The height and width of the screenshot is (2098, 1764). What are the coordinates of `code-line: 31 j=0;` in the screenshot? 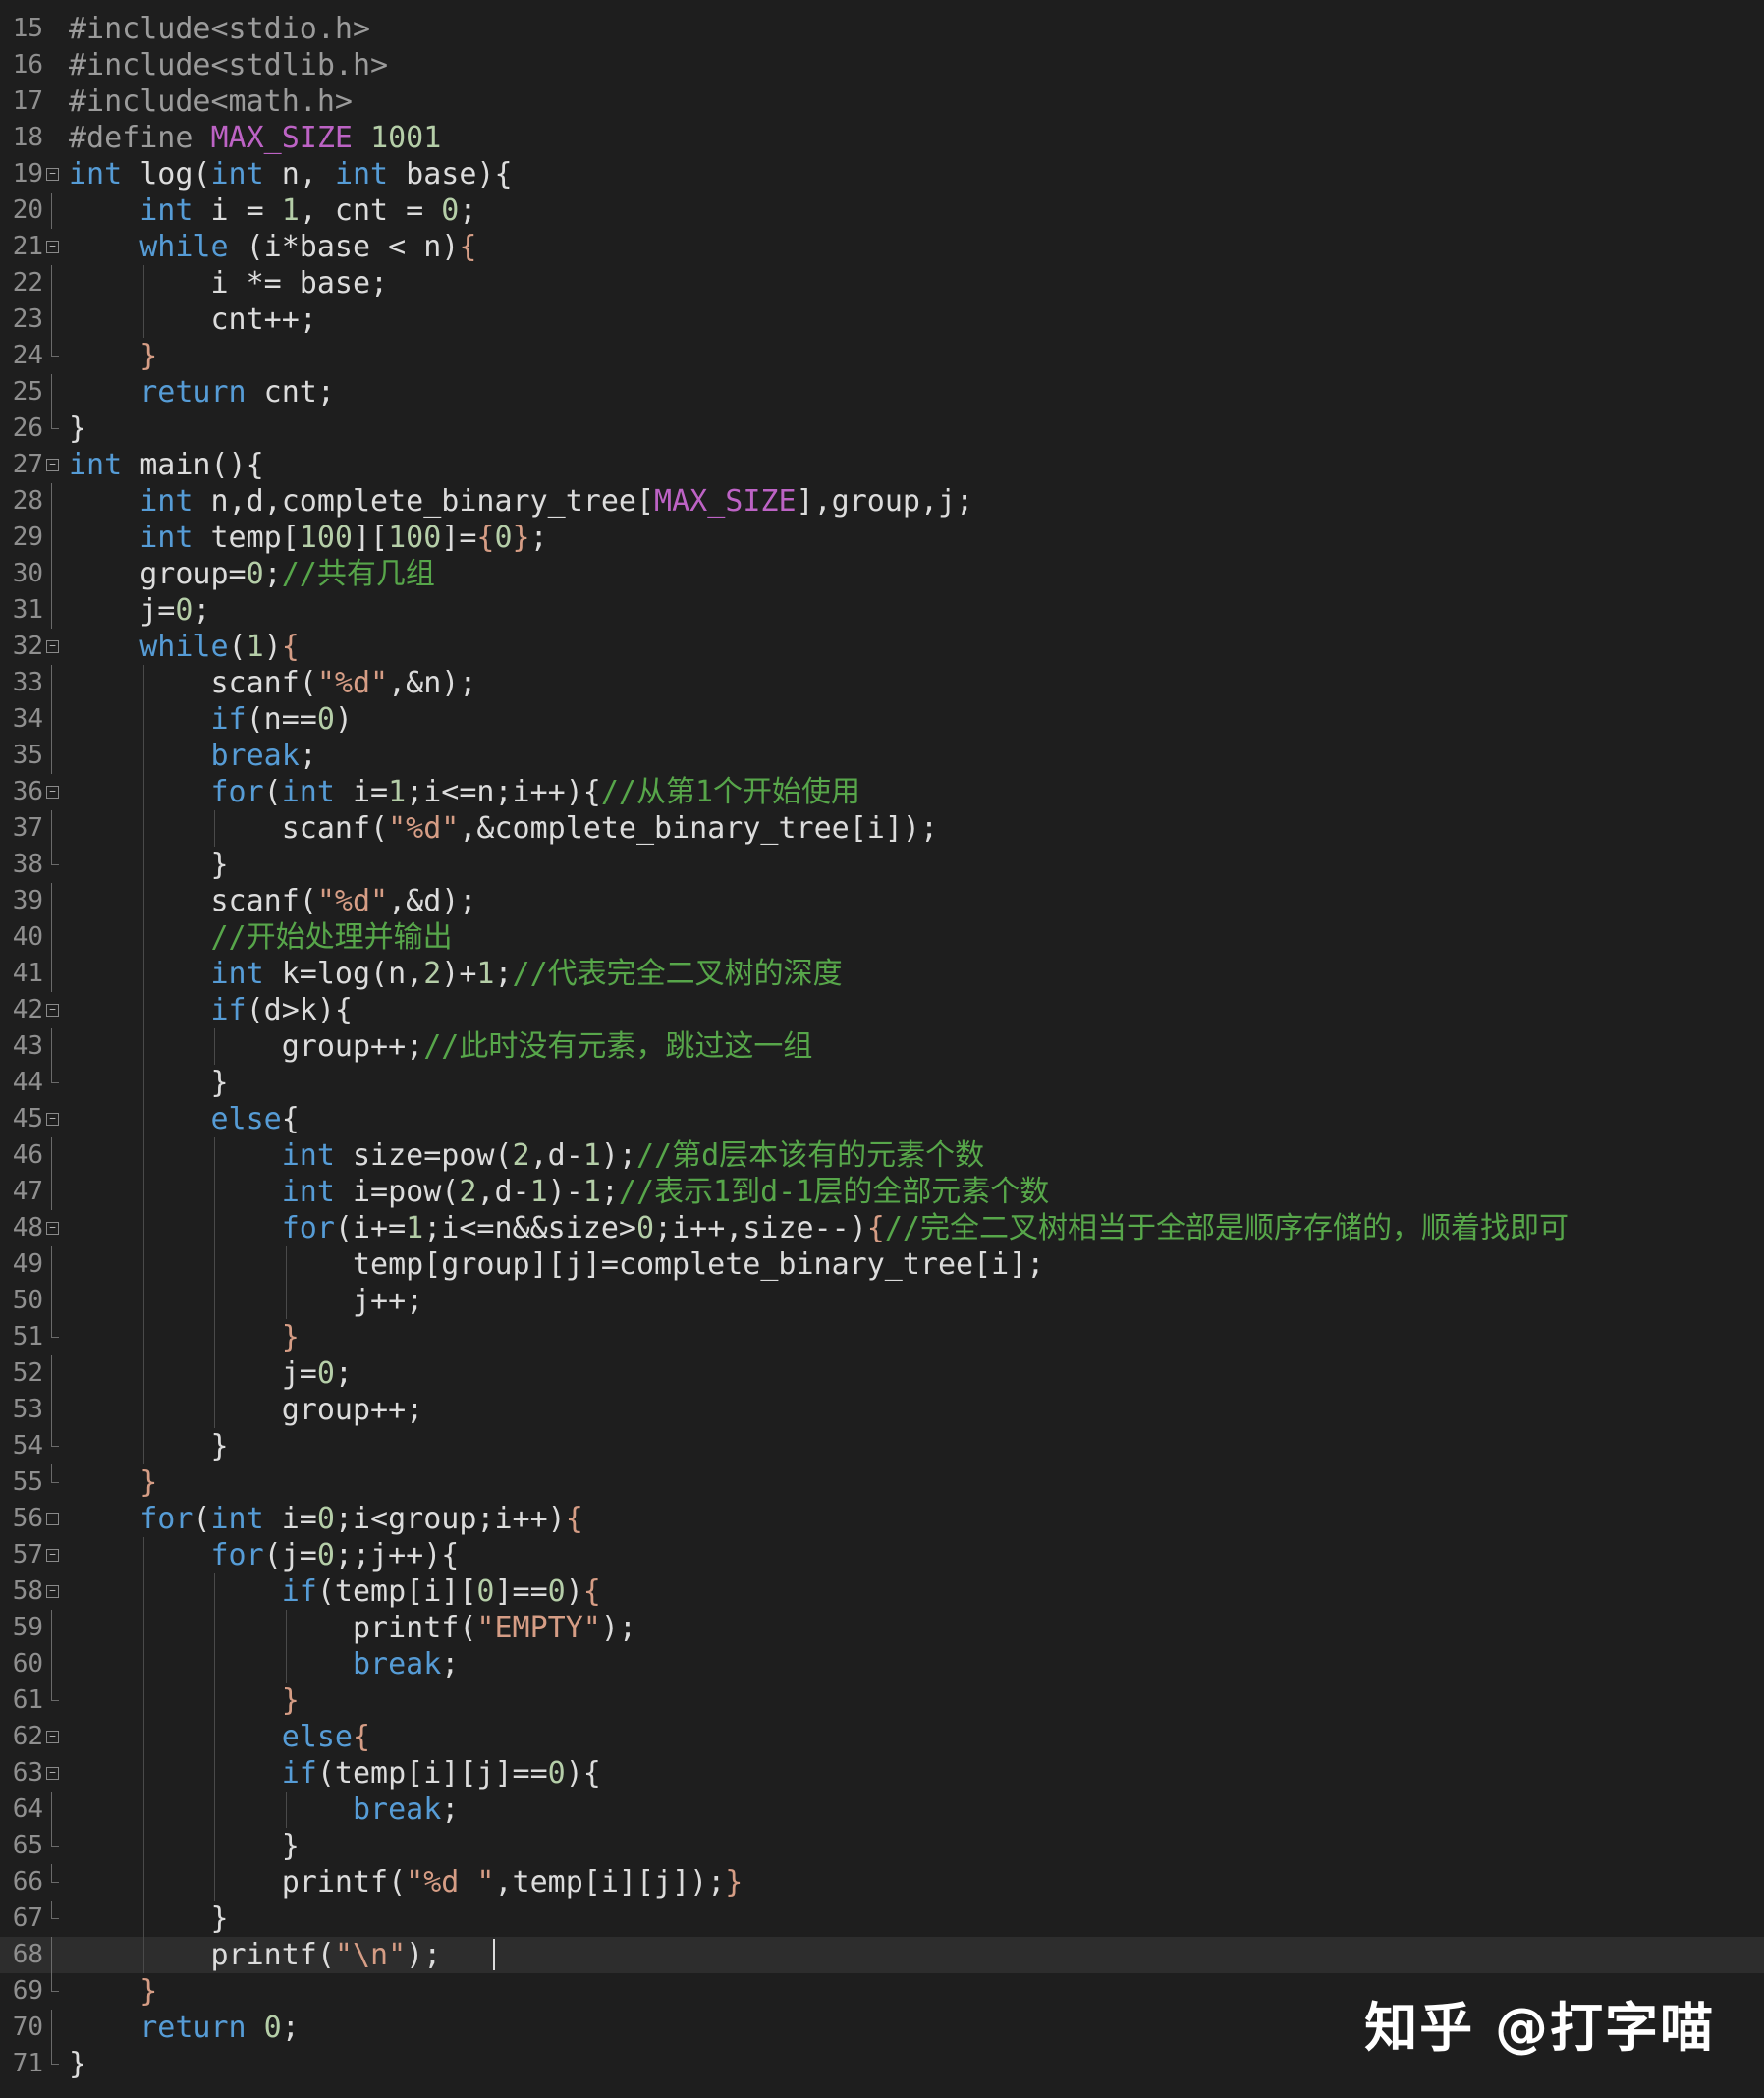 It's located at (882, 610).